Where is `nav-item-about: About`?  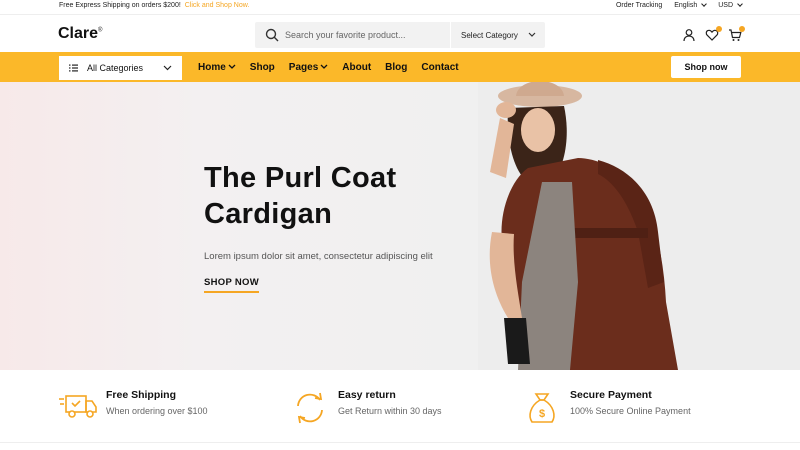
nav-item-about: About is located at coordinates (356, 67).